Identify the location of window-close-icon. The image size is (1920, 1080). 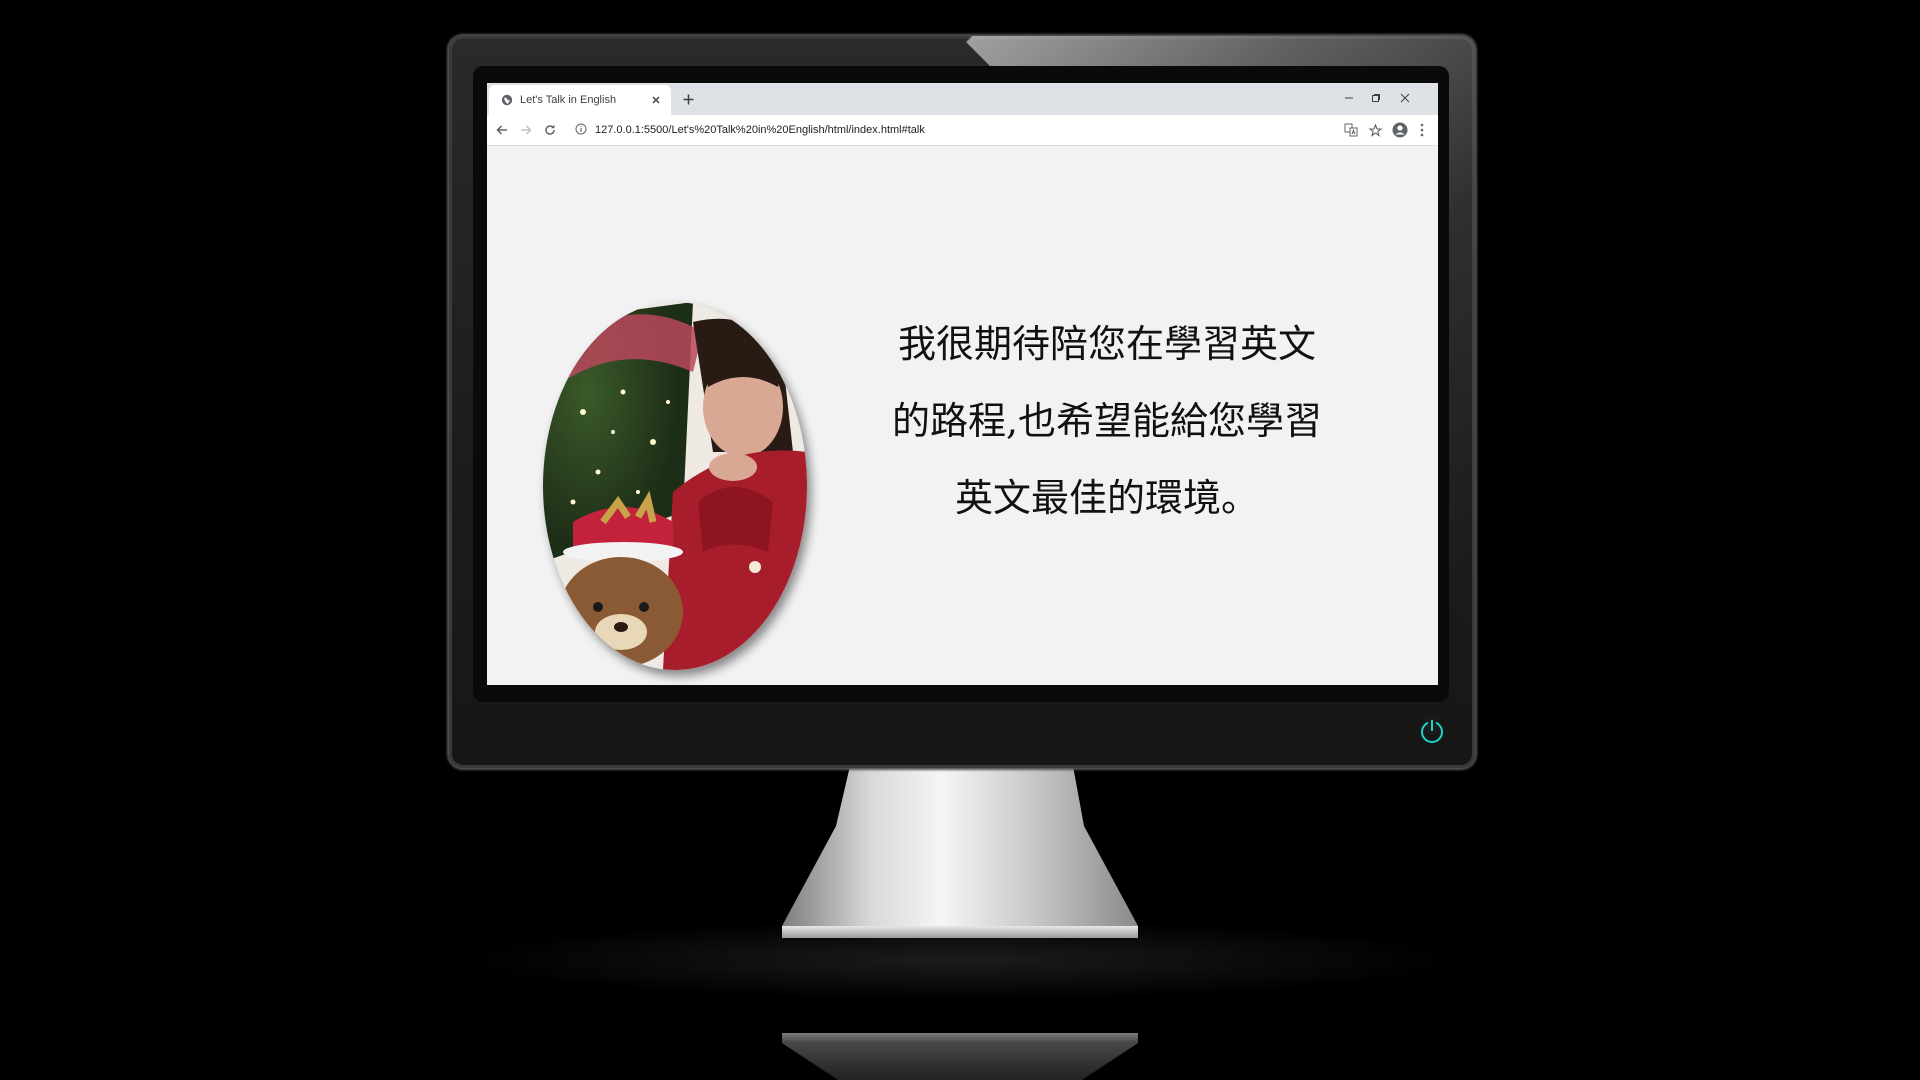
(1405, 98).